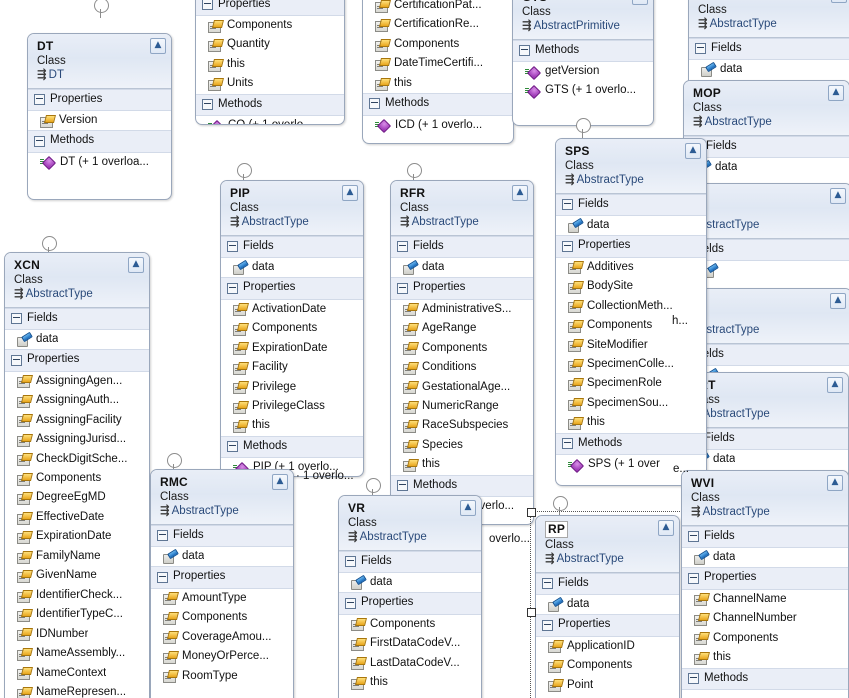 This screenshot has width=849, height=698. What do you see at coordinates (607, 646) in the screenshot?
I see `member-row: ApplicationID` at bounding box center [607, 646].